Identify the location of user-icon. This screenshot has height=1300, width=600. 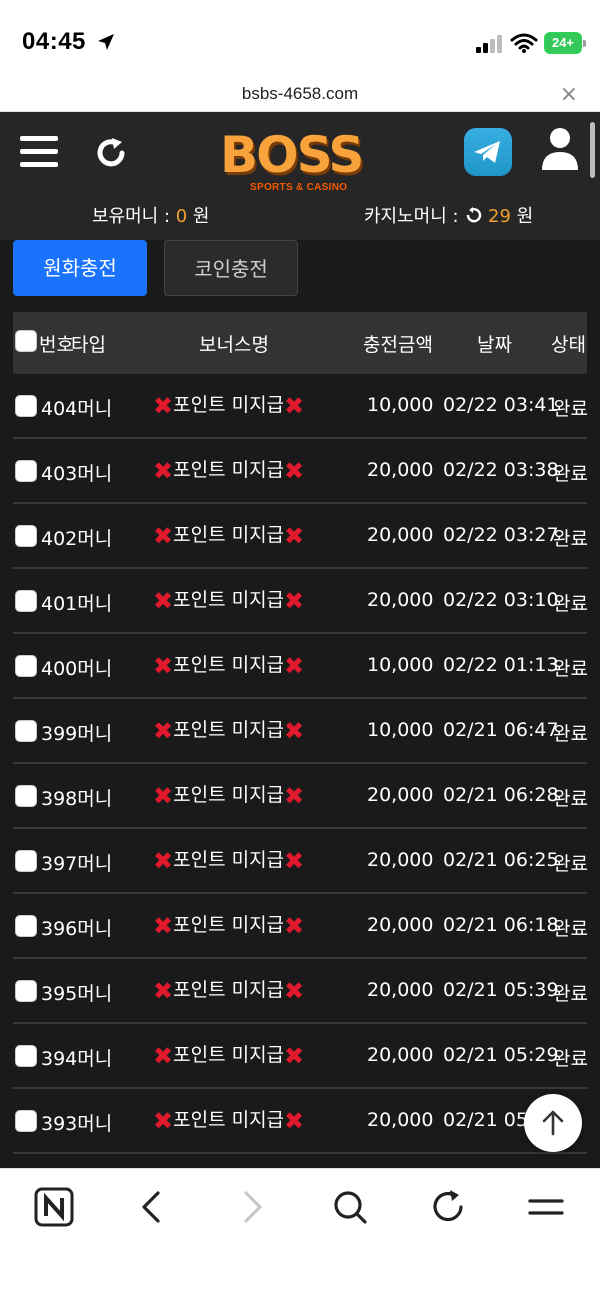
(560, 149).